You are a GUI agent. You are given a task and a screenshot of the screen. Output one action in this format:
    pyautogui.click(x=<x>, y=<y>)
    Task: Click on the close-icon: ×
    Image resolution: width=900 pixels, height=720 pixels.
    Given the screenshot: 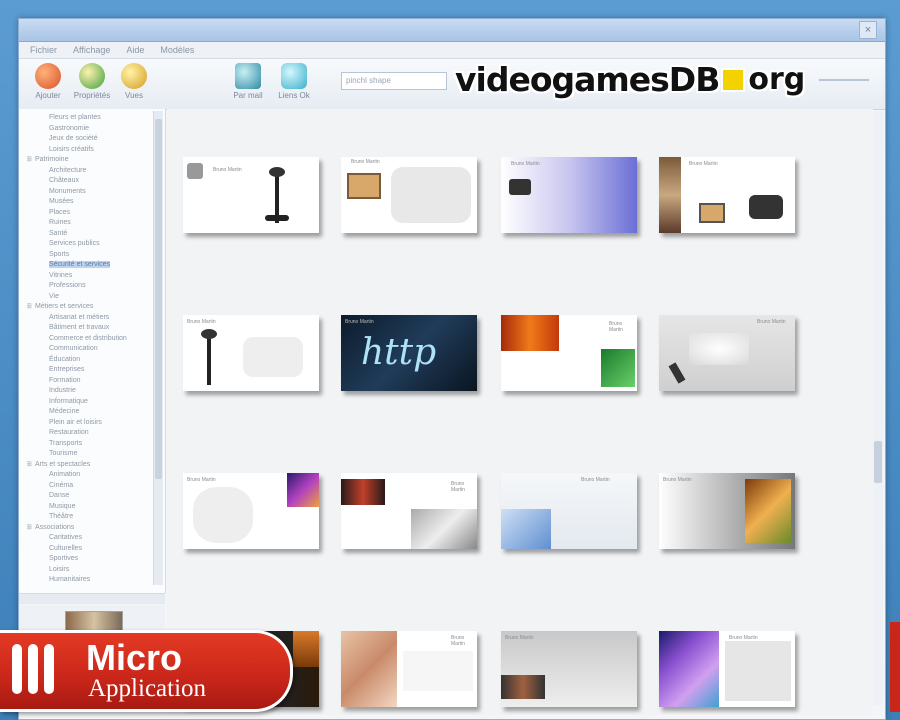 What is the action you would take?
    pyautogui.click(x=868, y=30)
    